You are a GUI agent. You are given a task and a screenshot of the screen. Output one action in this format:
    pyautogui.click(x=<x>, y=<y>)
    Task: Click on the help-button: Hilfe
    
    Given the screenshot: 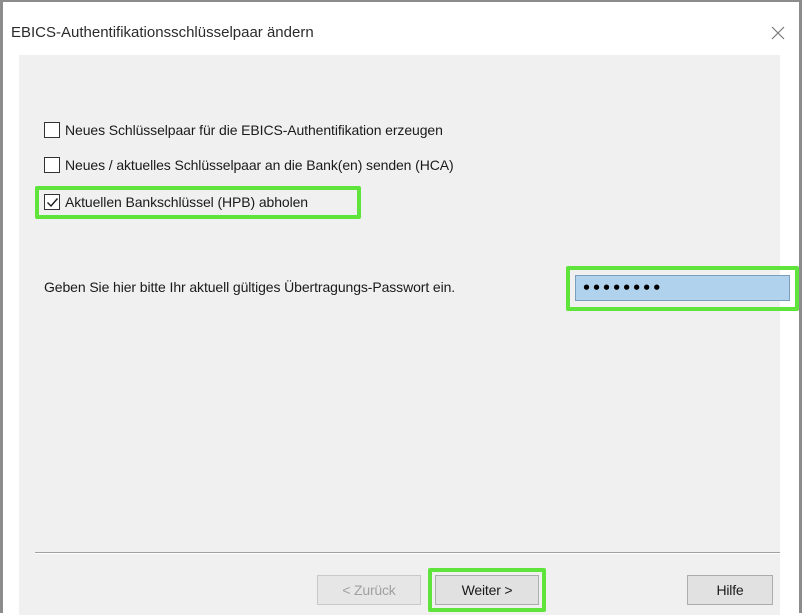 What is the action you would take?
    pyautogui.click(x=730, y=590)
    